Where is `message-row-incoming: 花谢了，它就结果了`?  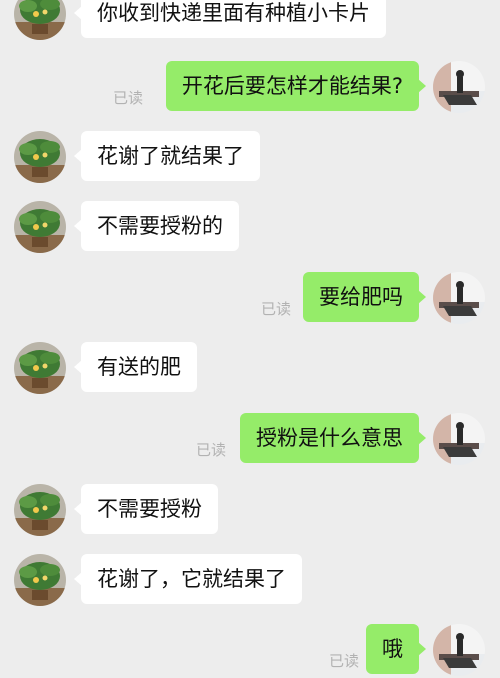 message-row-incoming: 花谢了，它就结果了 is located at coordinates (250, 581).